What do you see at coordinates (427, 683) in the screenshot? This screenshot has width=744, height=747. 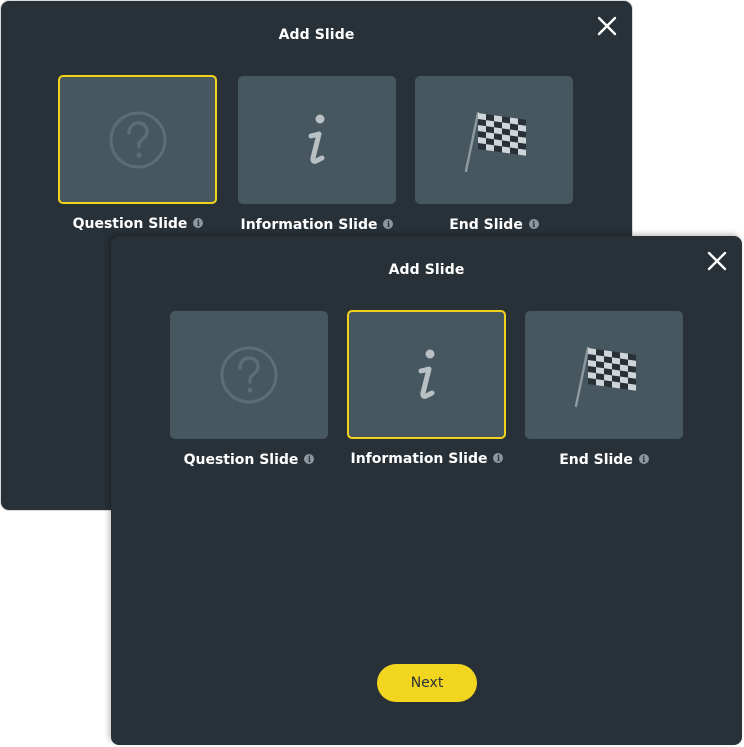 I see `next-button: Next` at bounding box center [427, 683].